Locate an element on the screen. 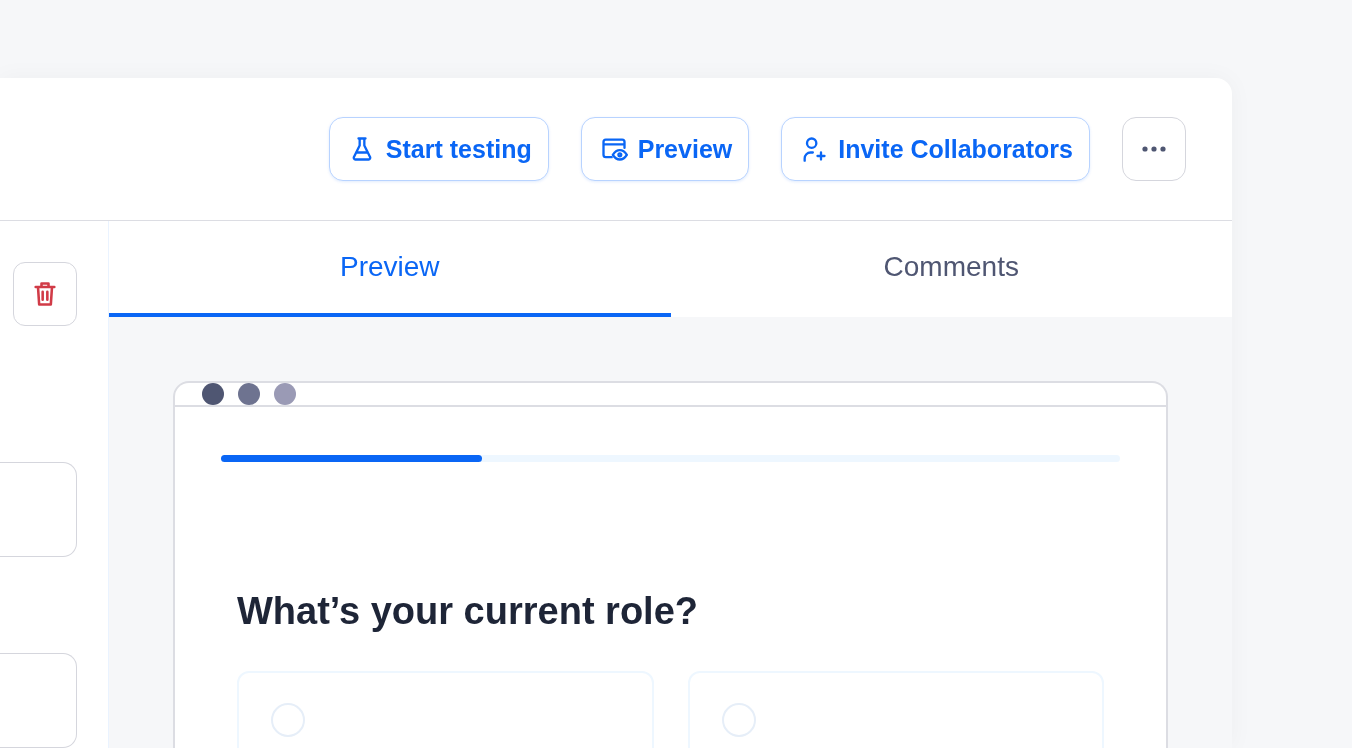 The height and width of the screenshot is (748, 1352). toolbar-button: Start testing is located at coordinates (438, 149).